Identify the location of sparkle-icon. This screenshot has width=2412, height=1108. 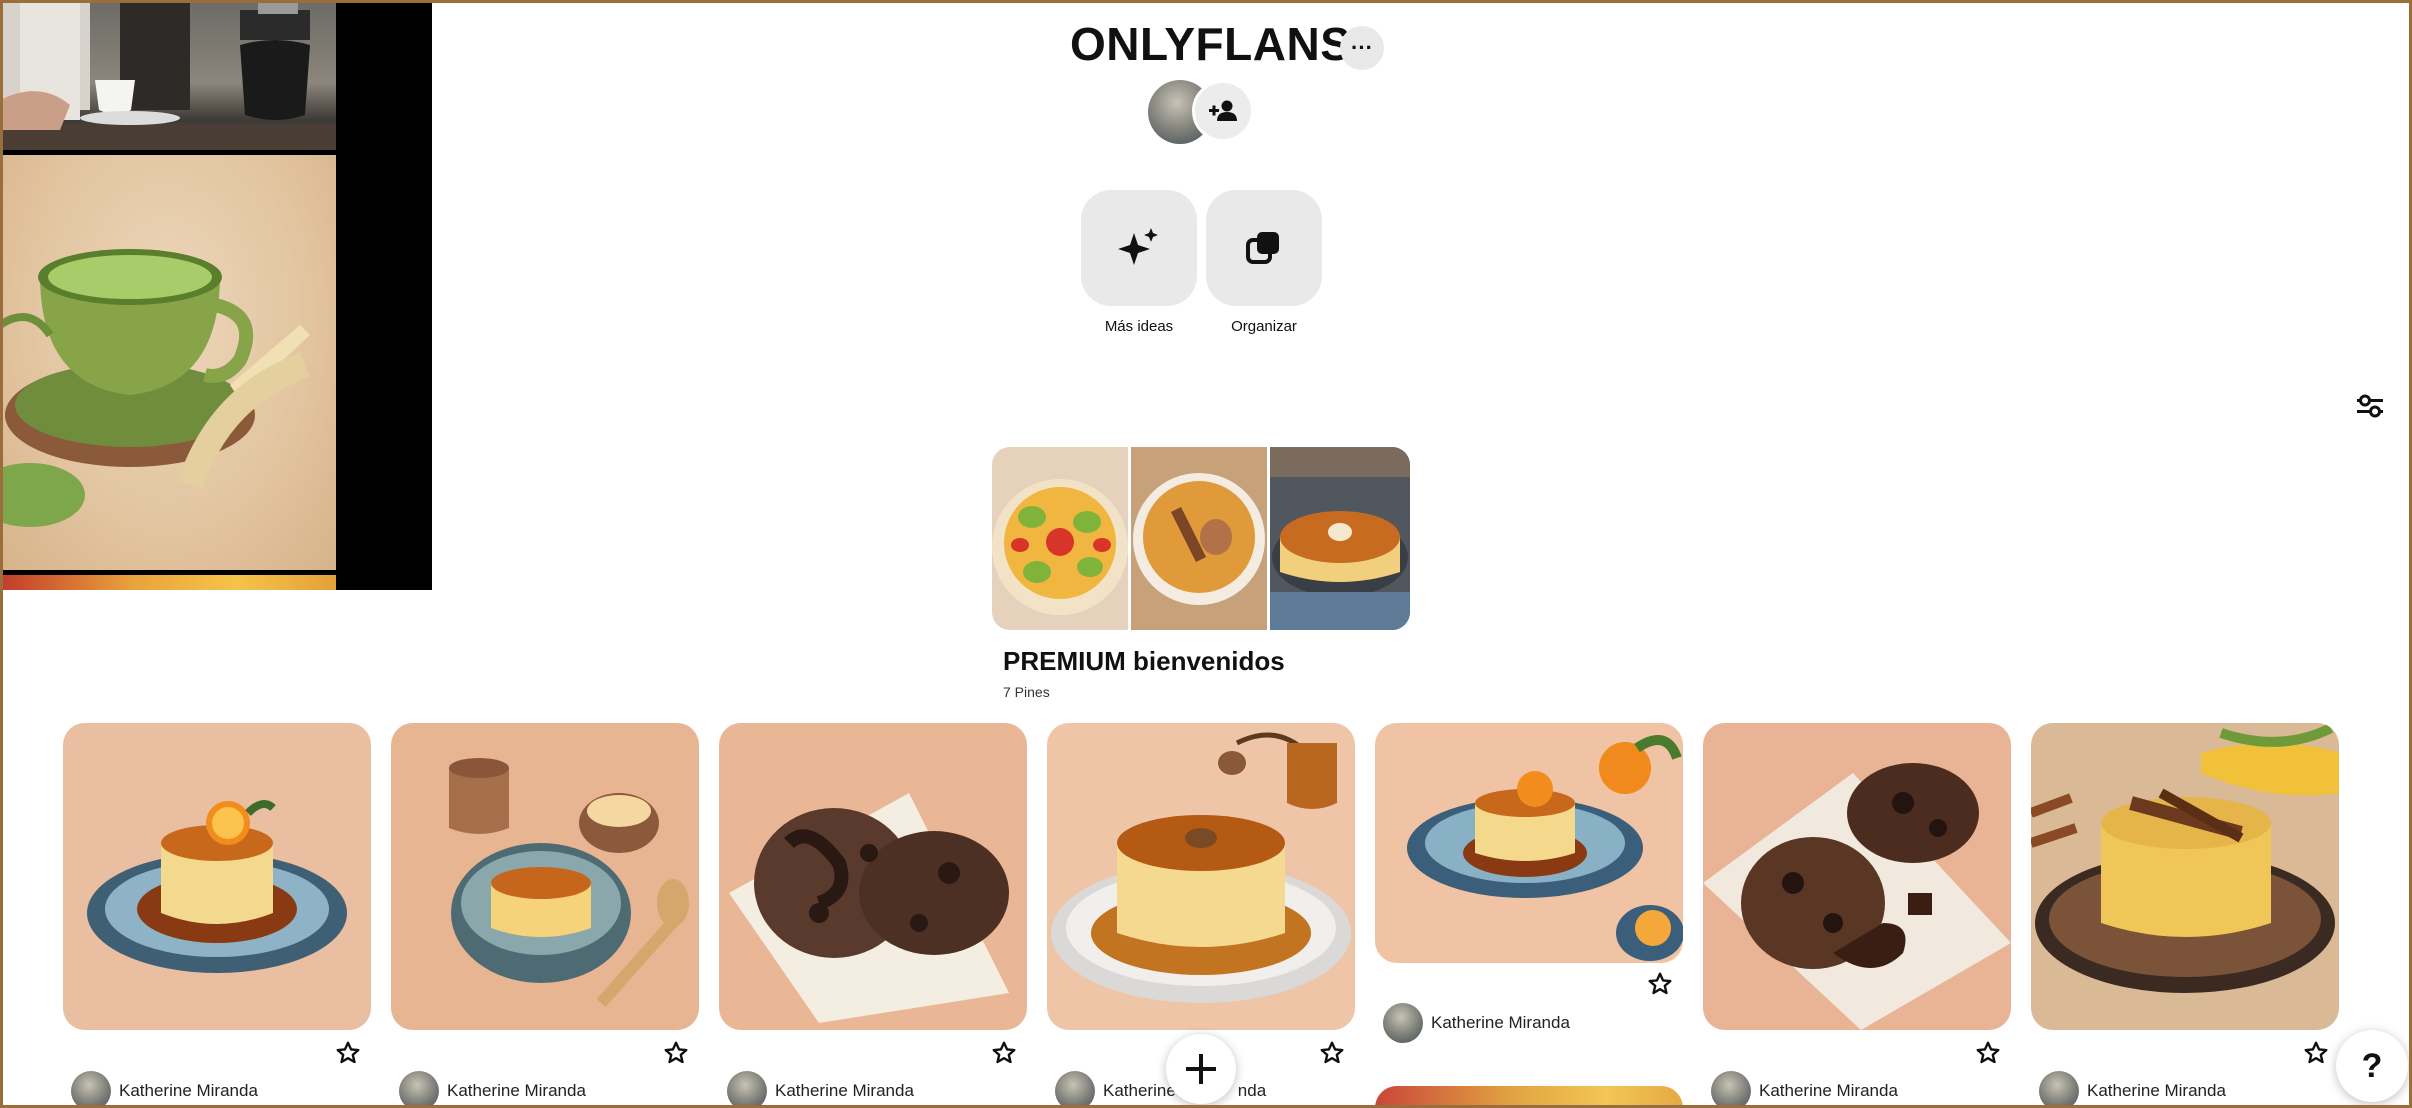
(1138, 246).